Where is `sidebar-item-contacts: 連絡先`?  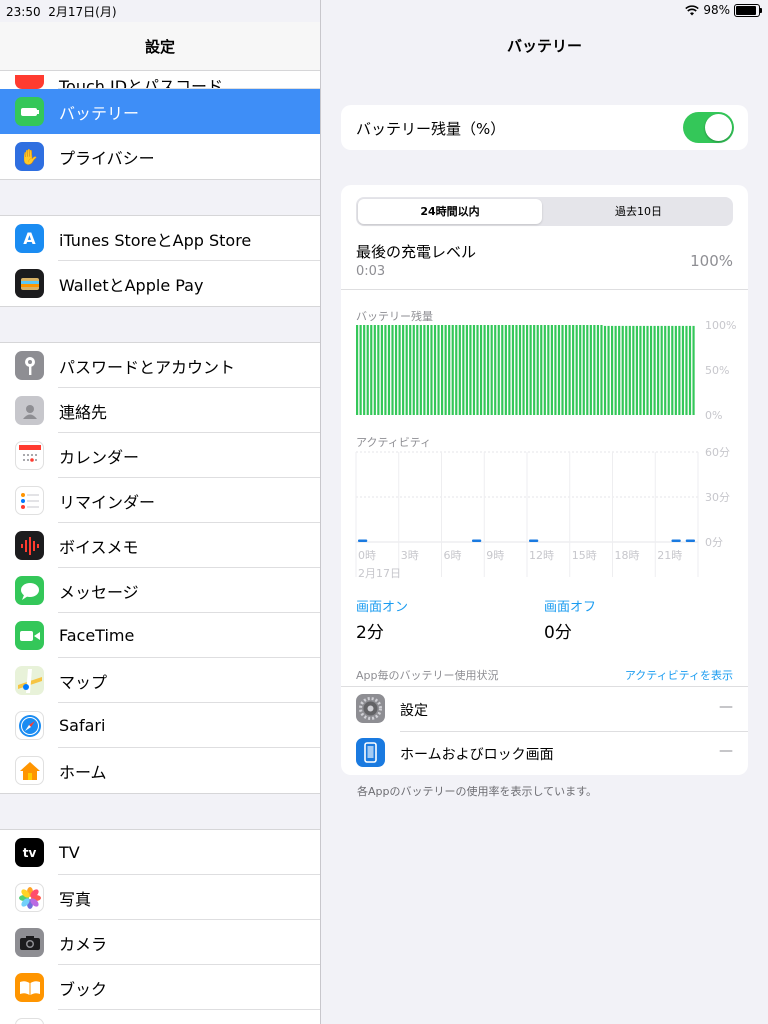 sidebar-item-contacts: 連絡先 is located at coordinates (160, 410).